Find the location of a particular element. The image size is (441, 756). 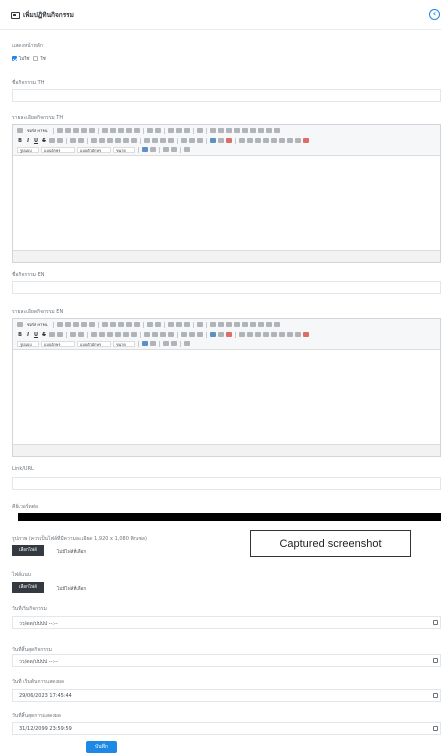

link-url-input is located at coordinates (226, 483).